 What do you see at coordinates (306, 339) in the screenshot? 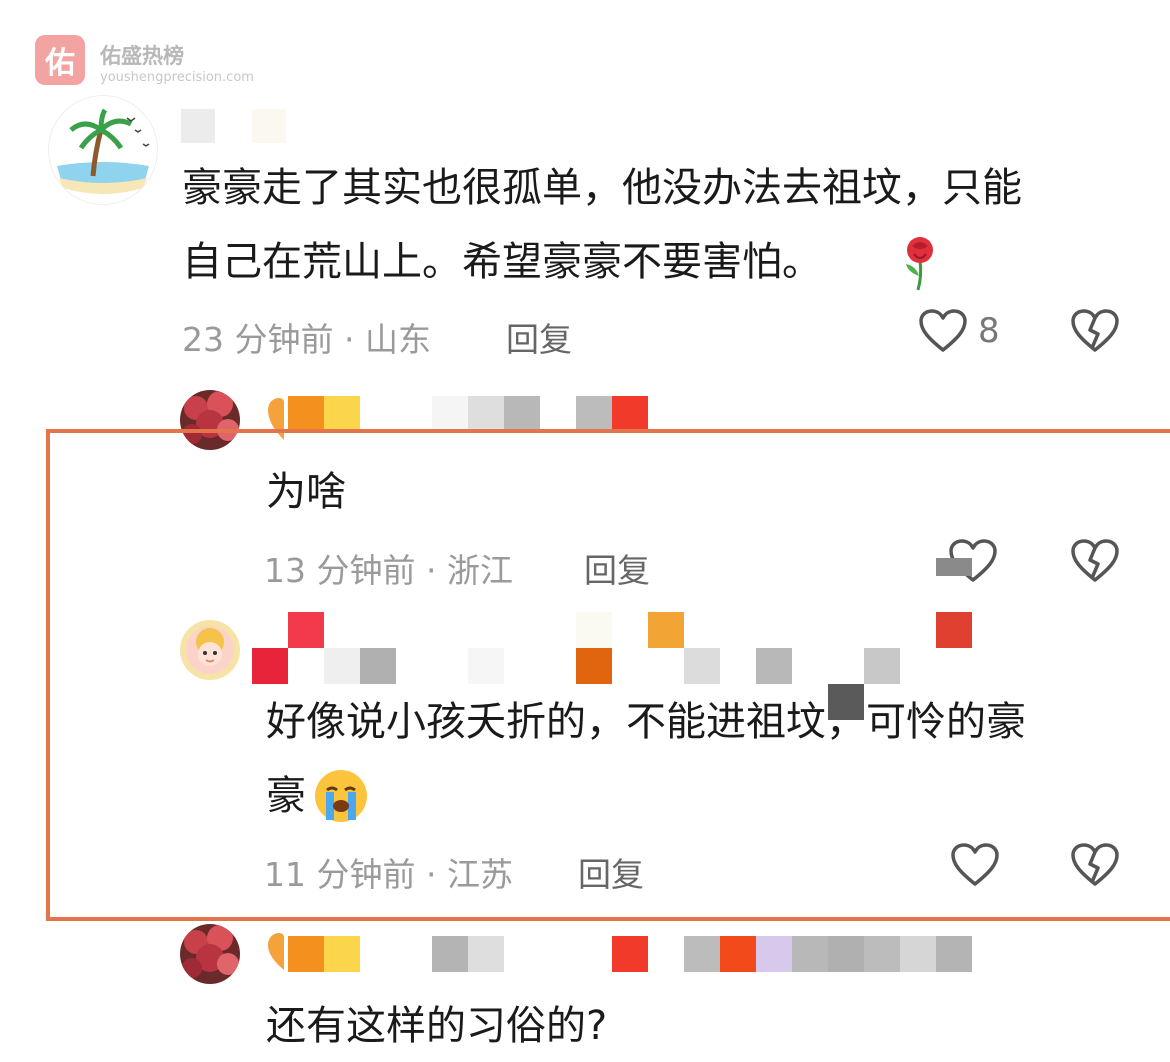
I see `comment-meta: 23 分钟前 · 山东` at bounding box center [306, 339].